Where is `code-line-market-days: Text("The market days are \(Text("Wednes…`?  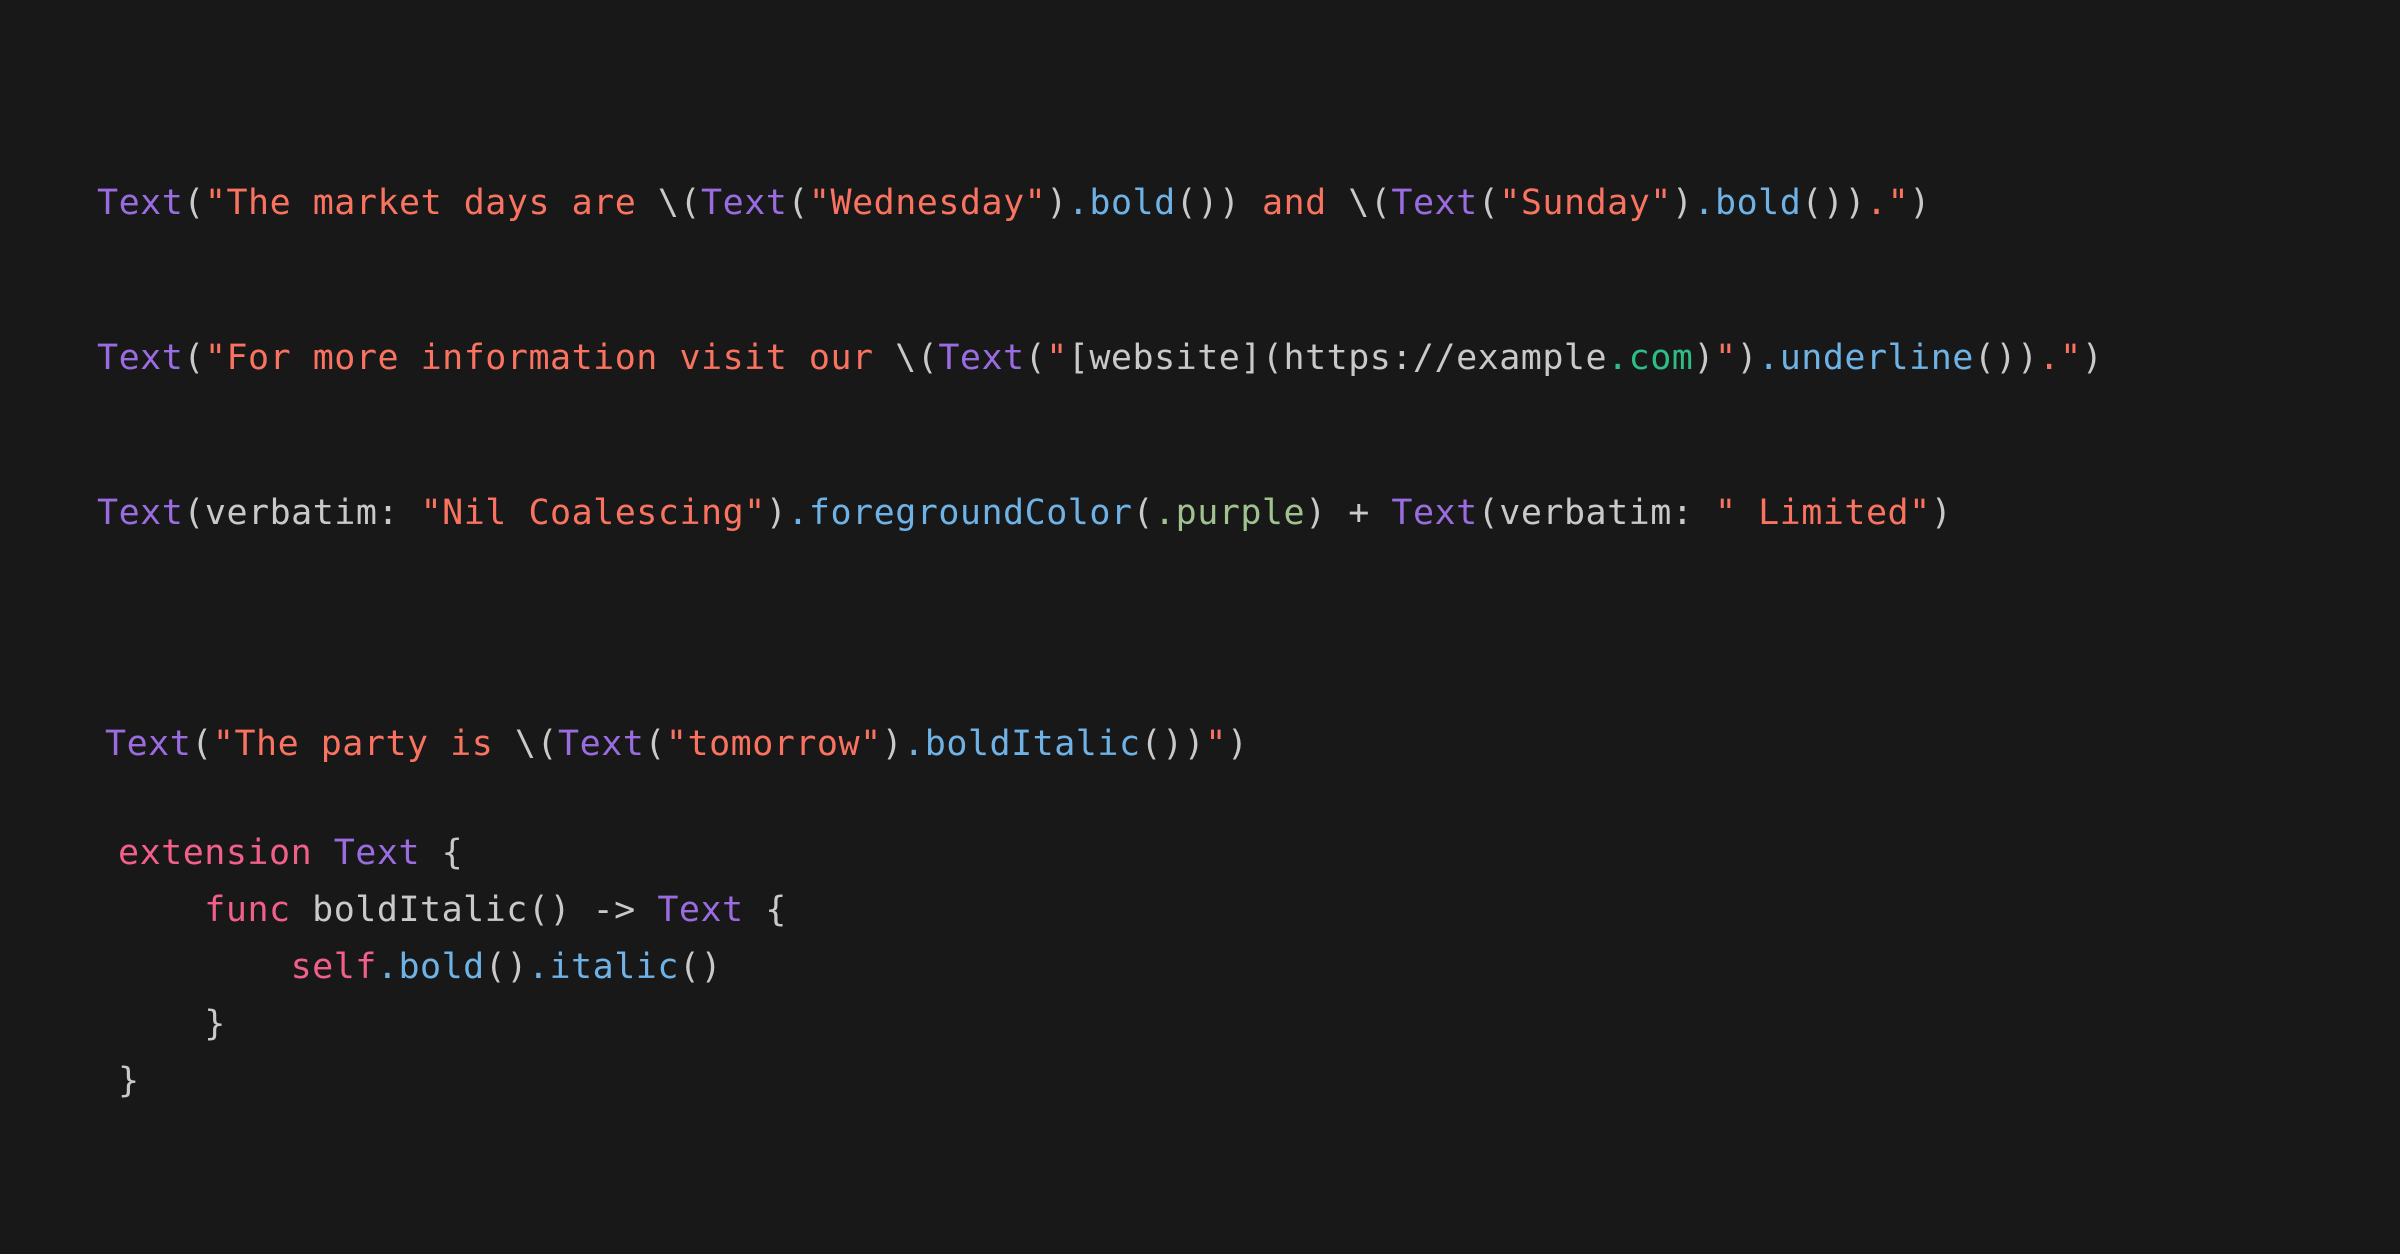
code-line-market-days: Text("The market days are \(Text("Wednes… is located at coordinates (1014, 203).